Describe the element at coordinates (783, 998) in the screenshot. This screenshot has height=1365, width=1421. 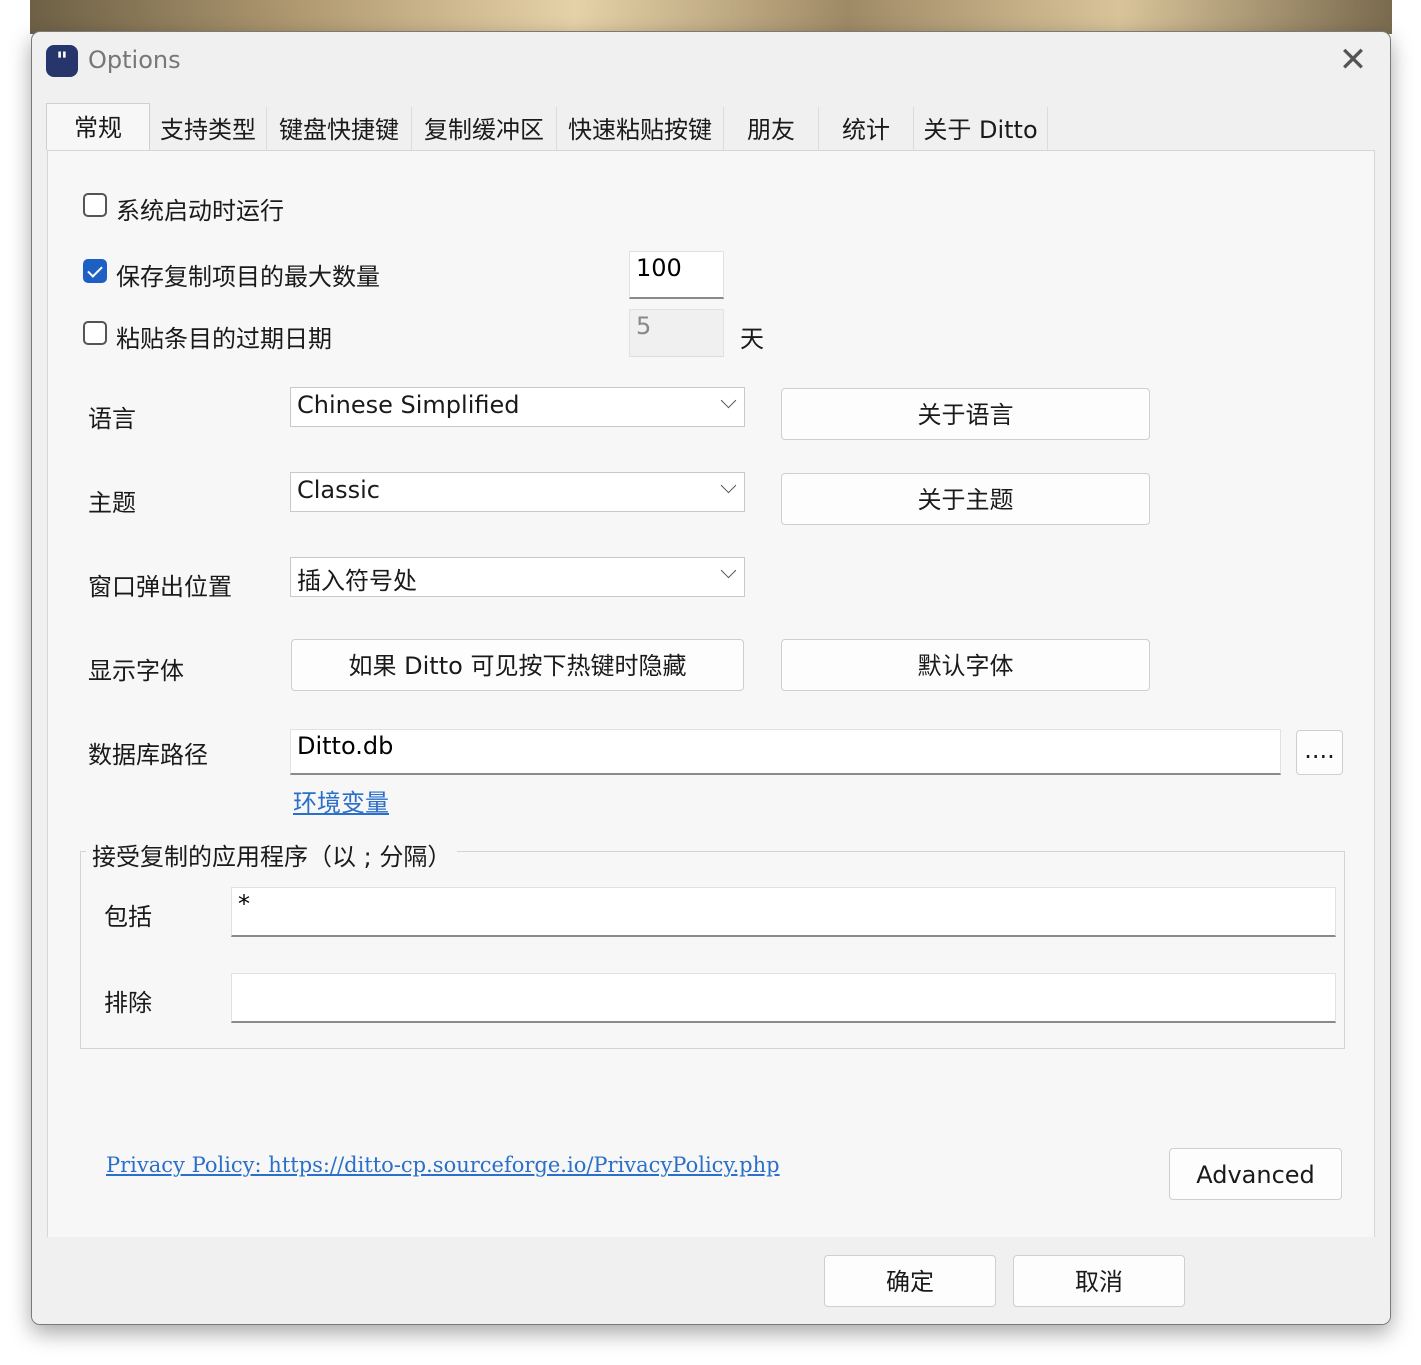
I see `exclude-apps-input` at that location.